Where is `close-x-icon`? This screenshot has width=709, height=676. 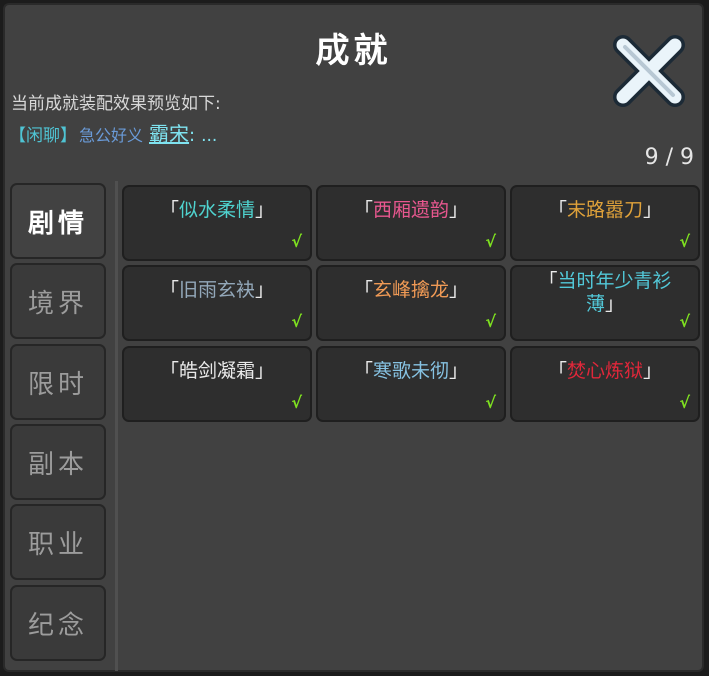
close-x-icon is located at coordinates (649, 71).